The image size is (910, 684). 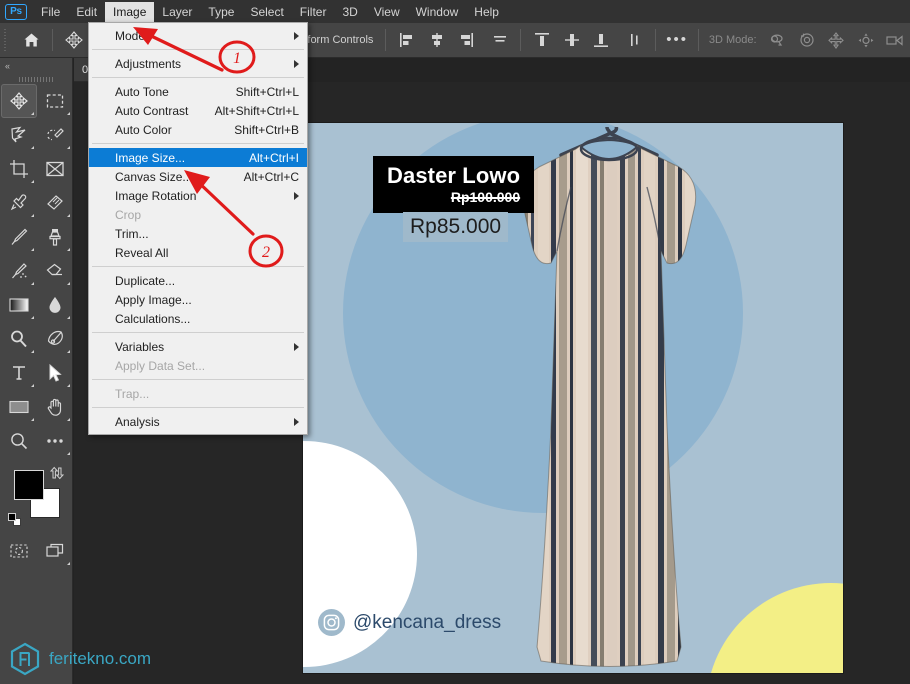 What do you see at coordinates (19, 203) in the screenshot?
I see `tool-eyedropper` at bounding box center [19, 203].